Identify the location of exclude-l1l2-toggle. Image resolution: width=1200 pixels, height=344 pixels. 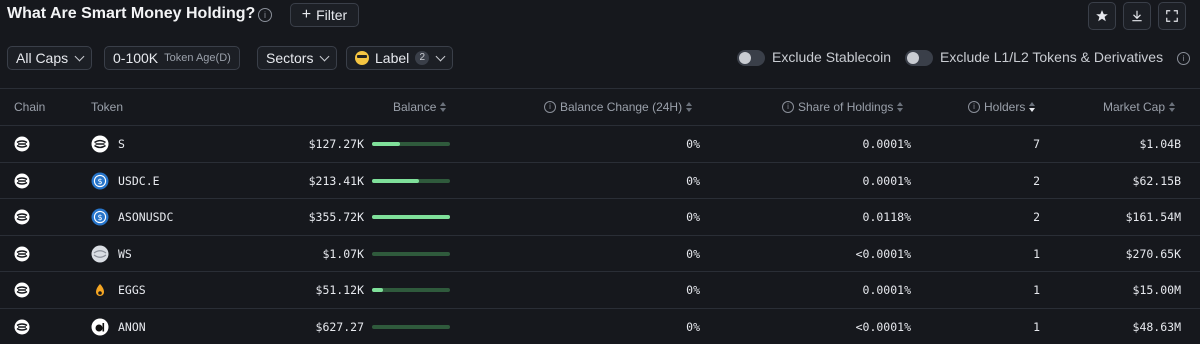
(919, 58).